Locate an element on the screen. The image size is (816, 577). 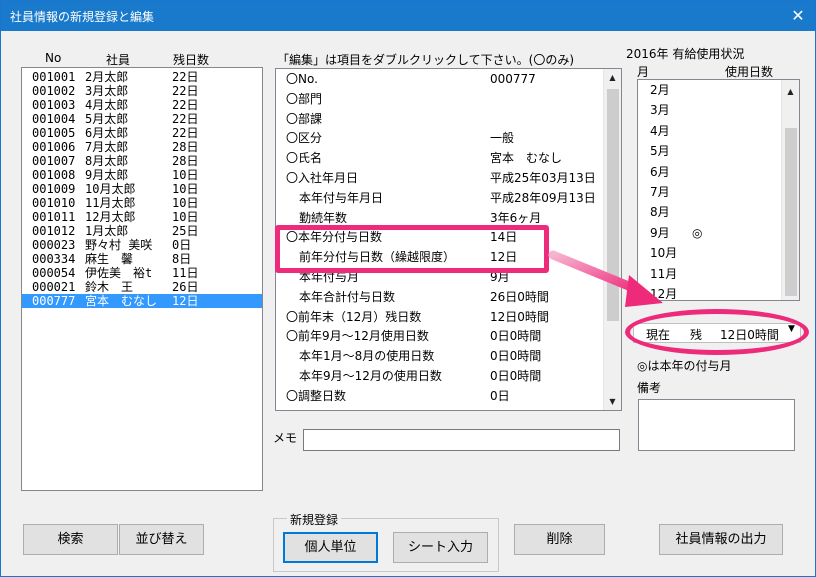
employee-name: 9月太郎 is located at coordinates (107, 175).